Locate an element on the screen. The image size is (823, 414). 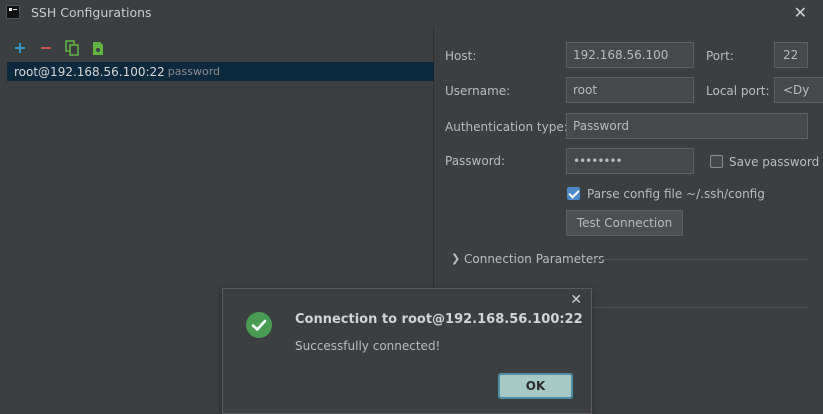
window-title: SSH Configurations is located at coordinates (91, 12).